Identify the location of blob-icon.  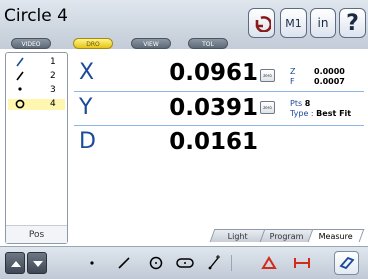
(214, 262).